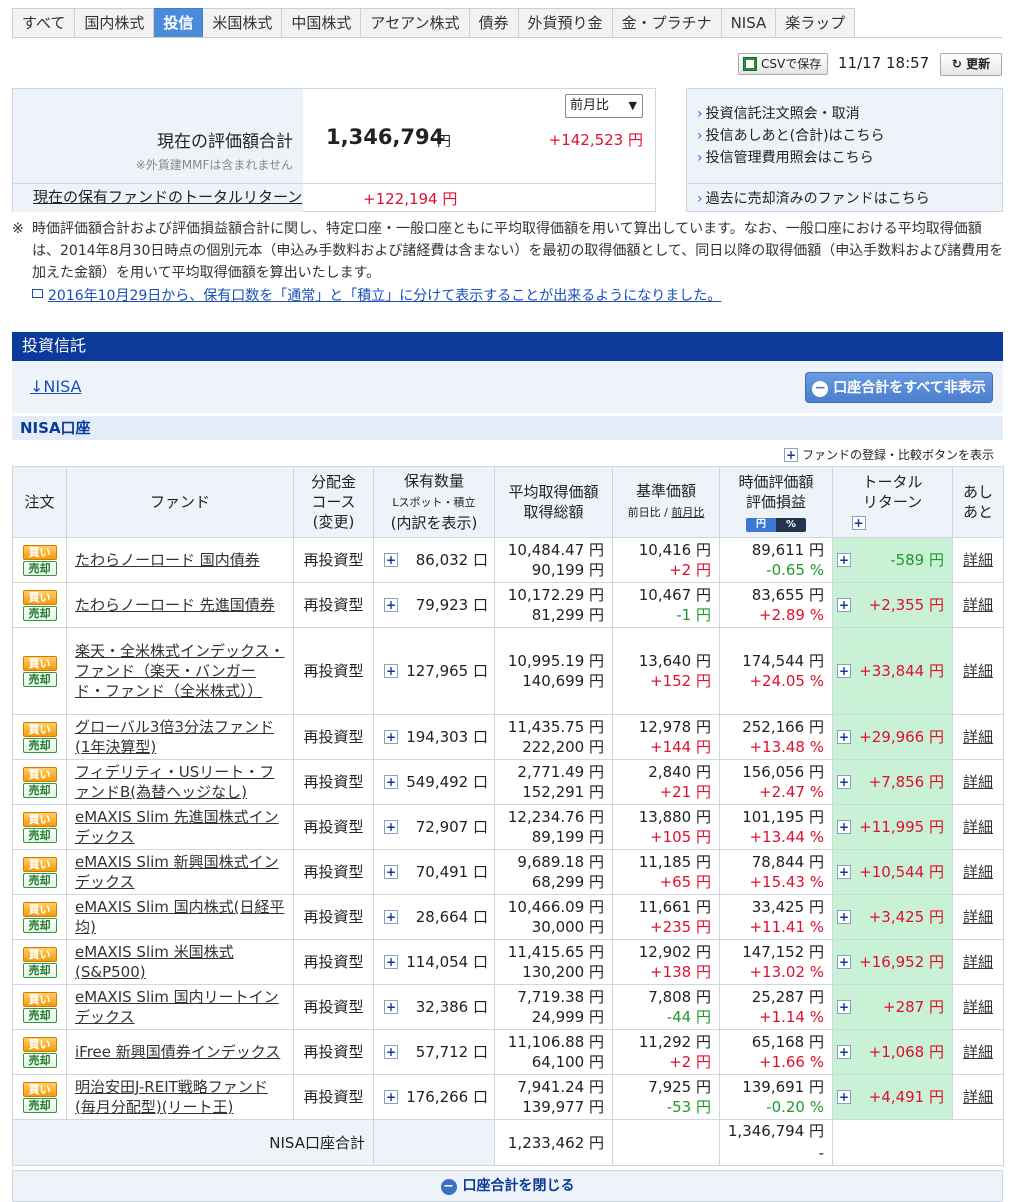 The image size is (1014, 1202). Describe the element at coordinates (415, 23) in the screenshot. I see `tab-5: アセアン株式` at that location.